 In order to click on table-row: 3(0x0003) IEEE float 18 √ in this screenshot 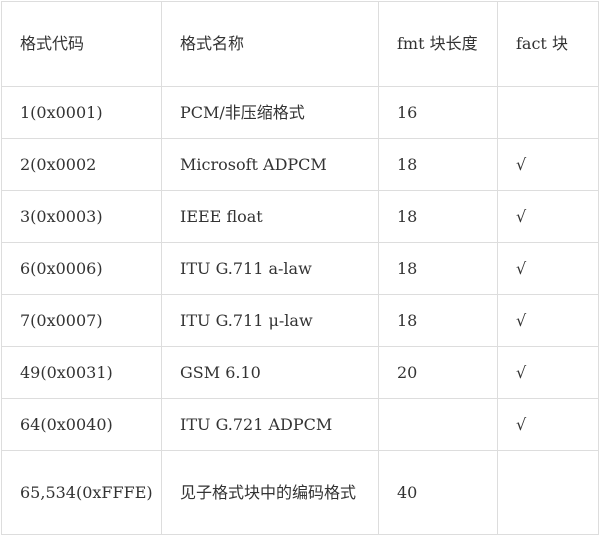, I will do `click(300, 216)`.